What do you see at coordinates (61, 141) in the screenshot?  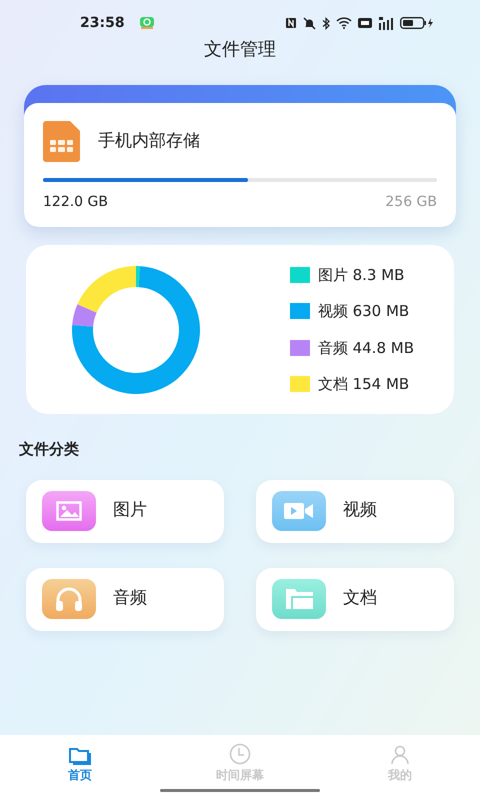 I see `sd-card-icon` at bounding box center [61, 141].